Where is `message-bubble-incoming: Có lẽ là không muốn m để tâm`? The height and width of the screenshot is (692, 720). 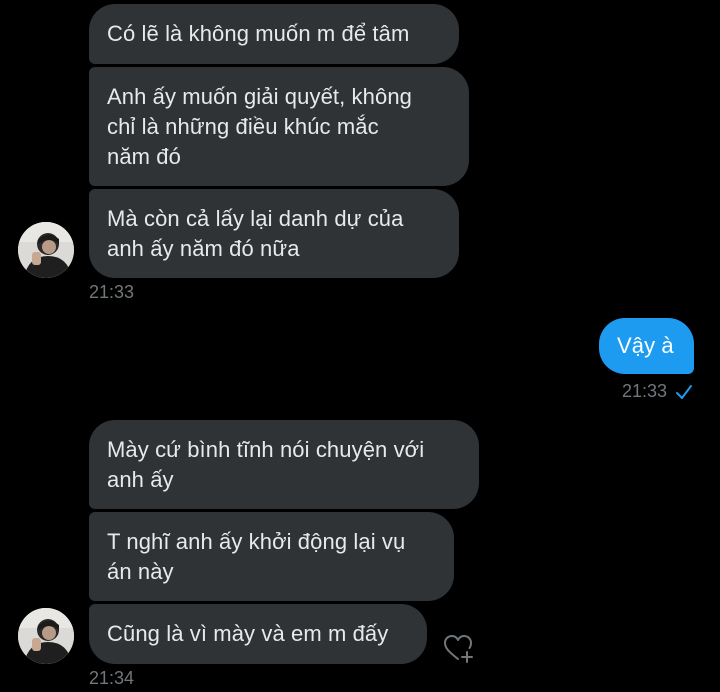 message-bubble-incoming: Có lẽ là không muốn m để tâm is located at coordinates (274, 34).